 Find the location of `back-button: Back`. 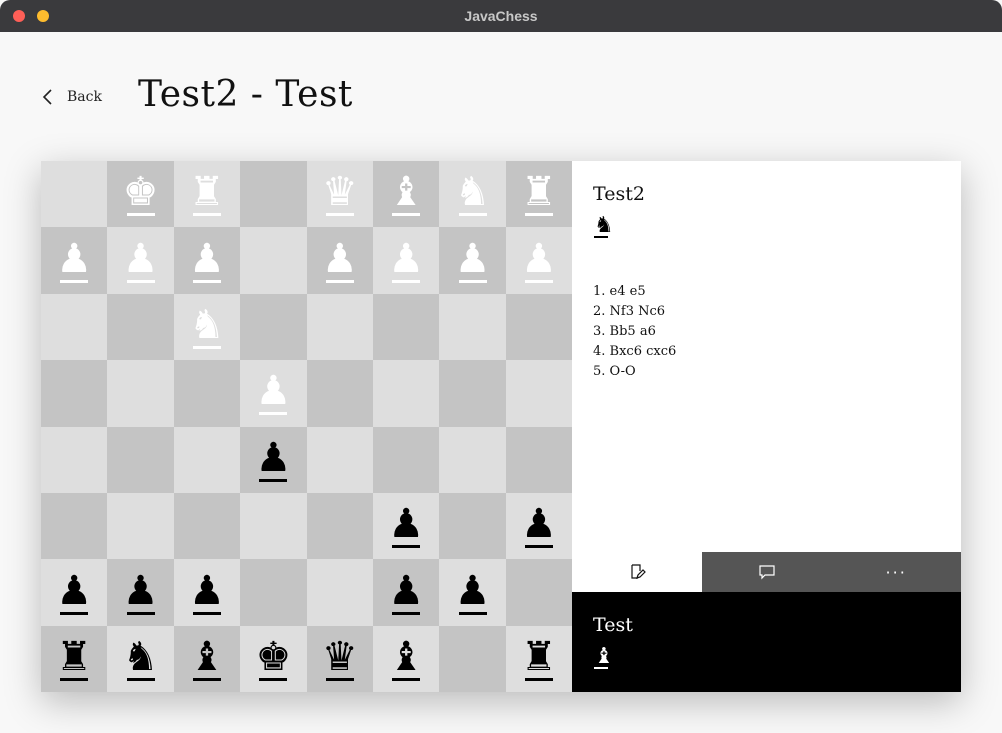

back-button: Back is located at coordinates (71, 97).